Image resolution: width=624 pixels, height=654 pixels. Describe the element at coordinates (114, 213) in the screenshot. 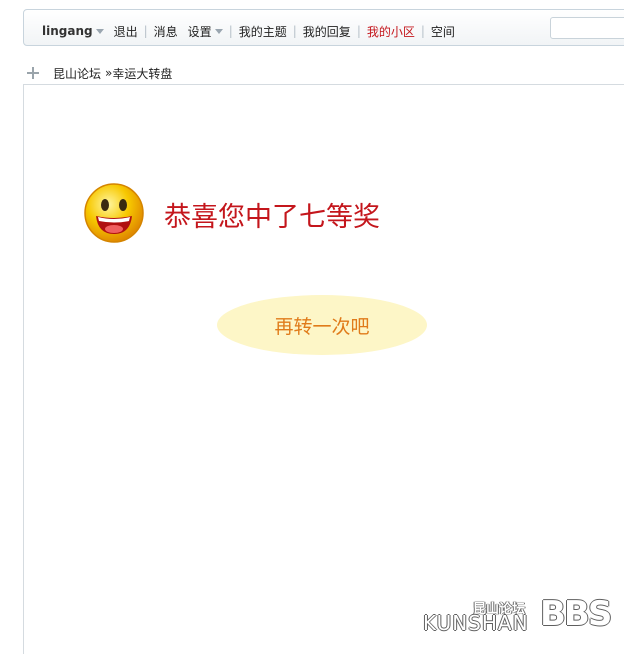

I see `smiley-face-icon` at that location.